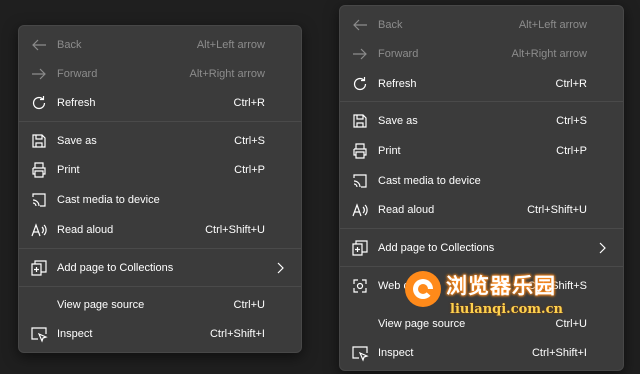 The image size is (640, 374). I want to click on watermark-logo-icon, so click(423, 289).